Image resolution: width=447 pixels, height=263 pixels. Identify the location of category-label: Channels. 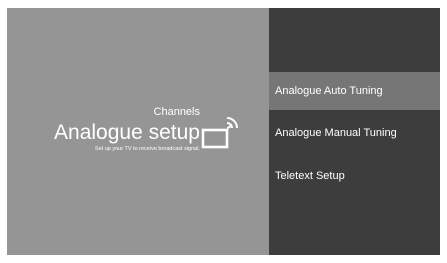
(176, 112).